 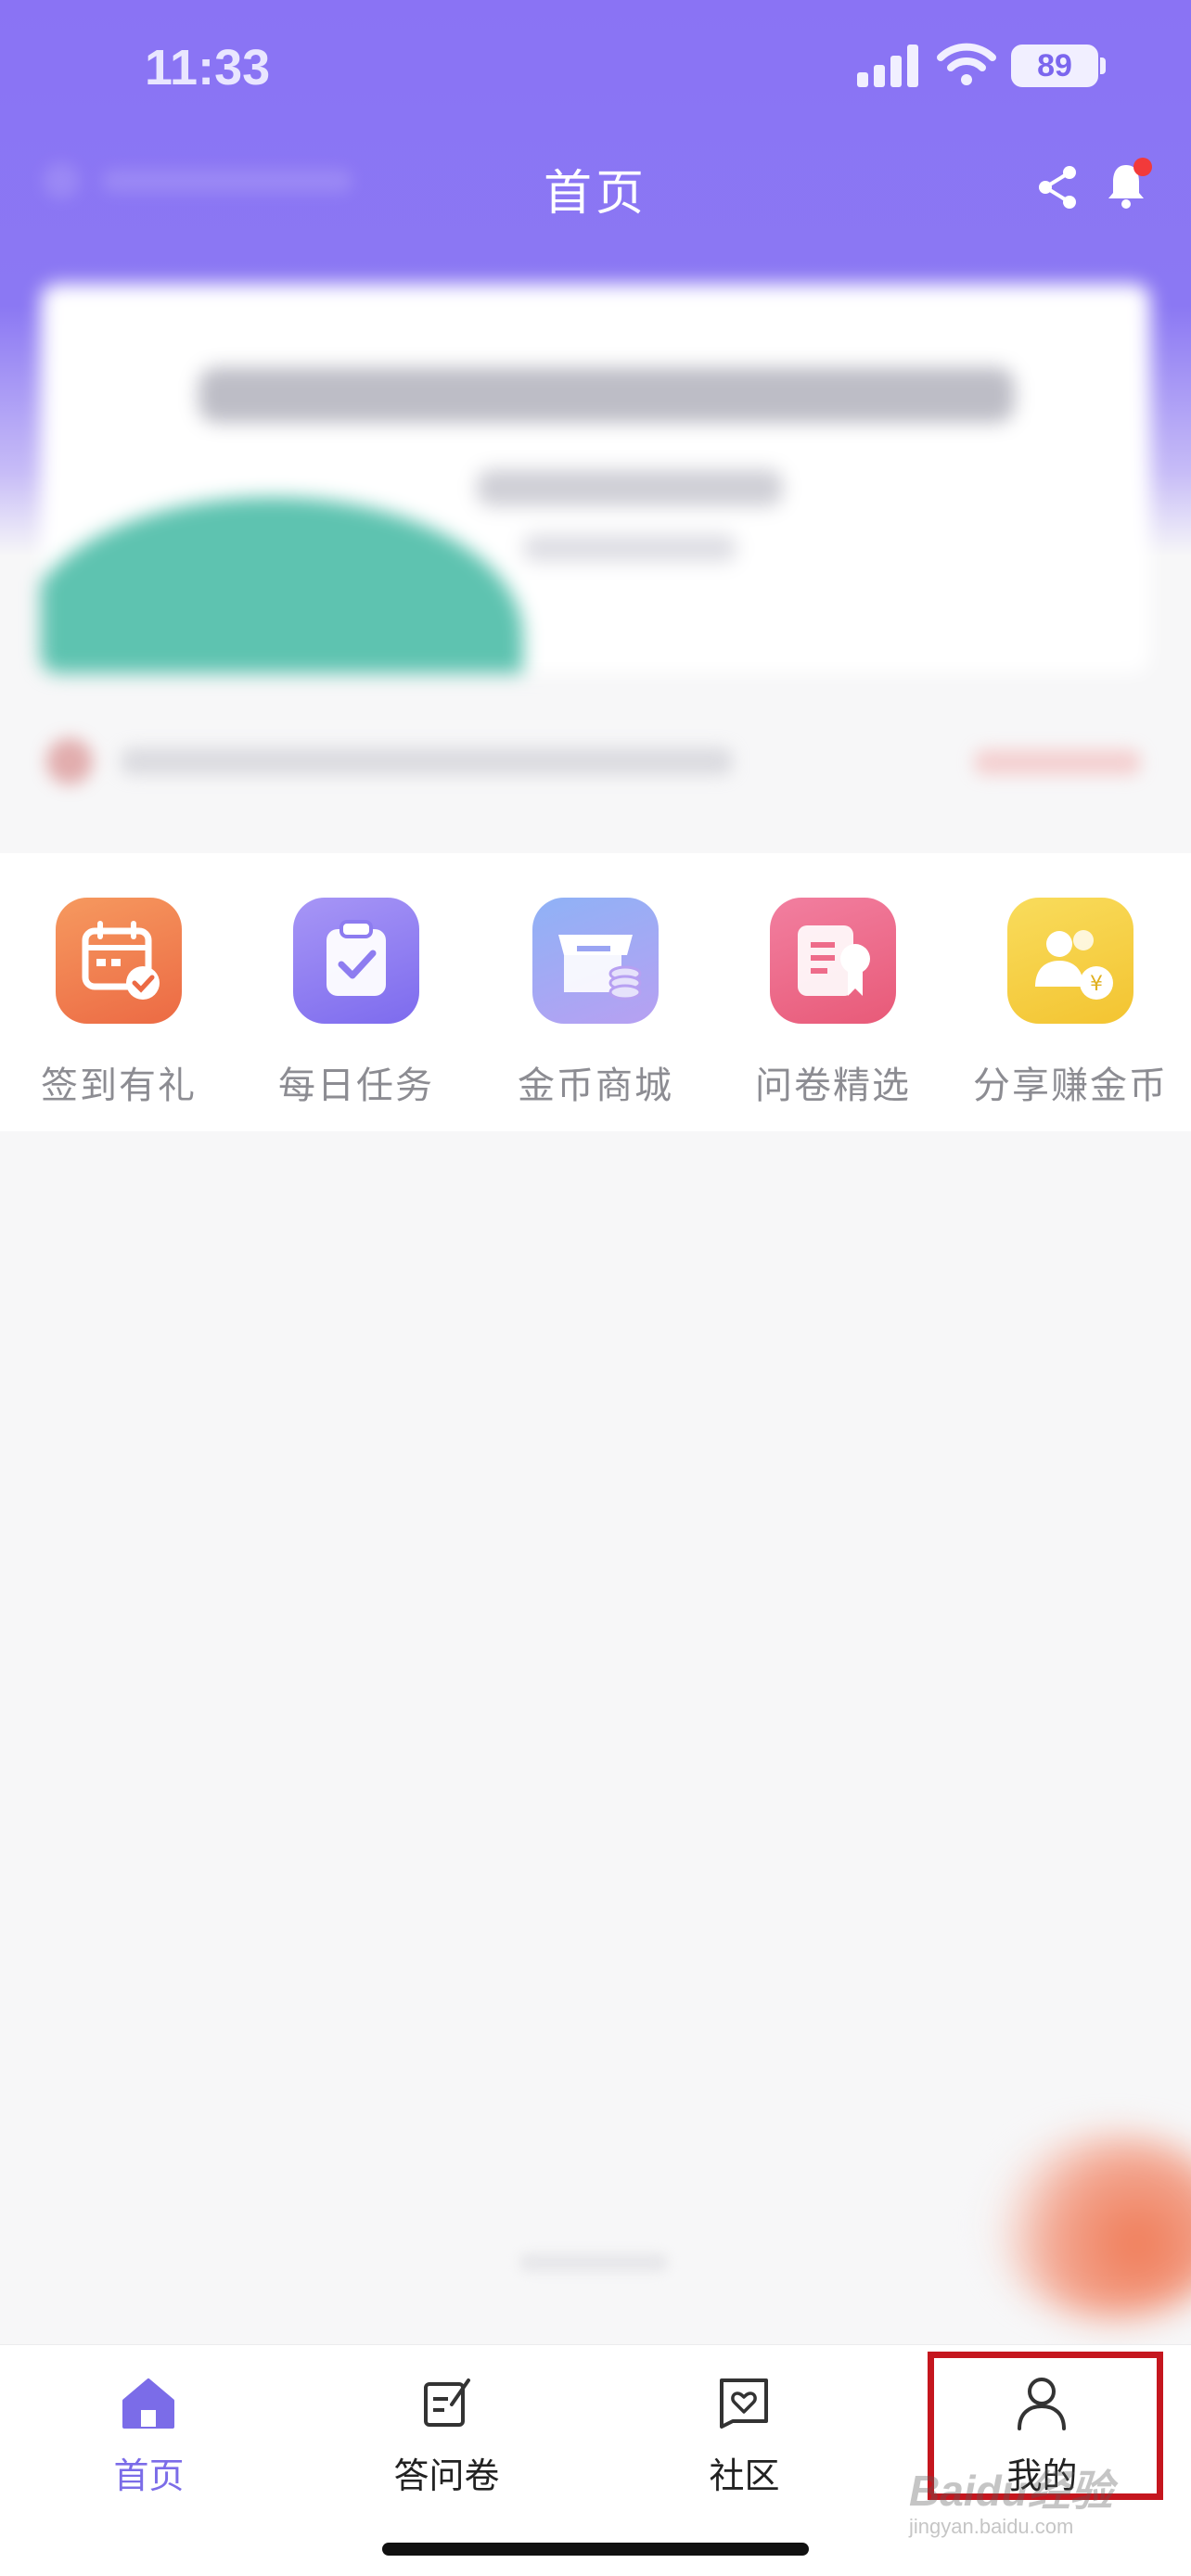 I want to click on watermark-brand: Baidu经验, so click(x=1011, y=2491).